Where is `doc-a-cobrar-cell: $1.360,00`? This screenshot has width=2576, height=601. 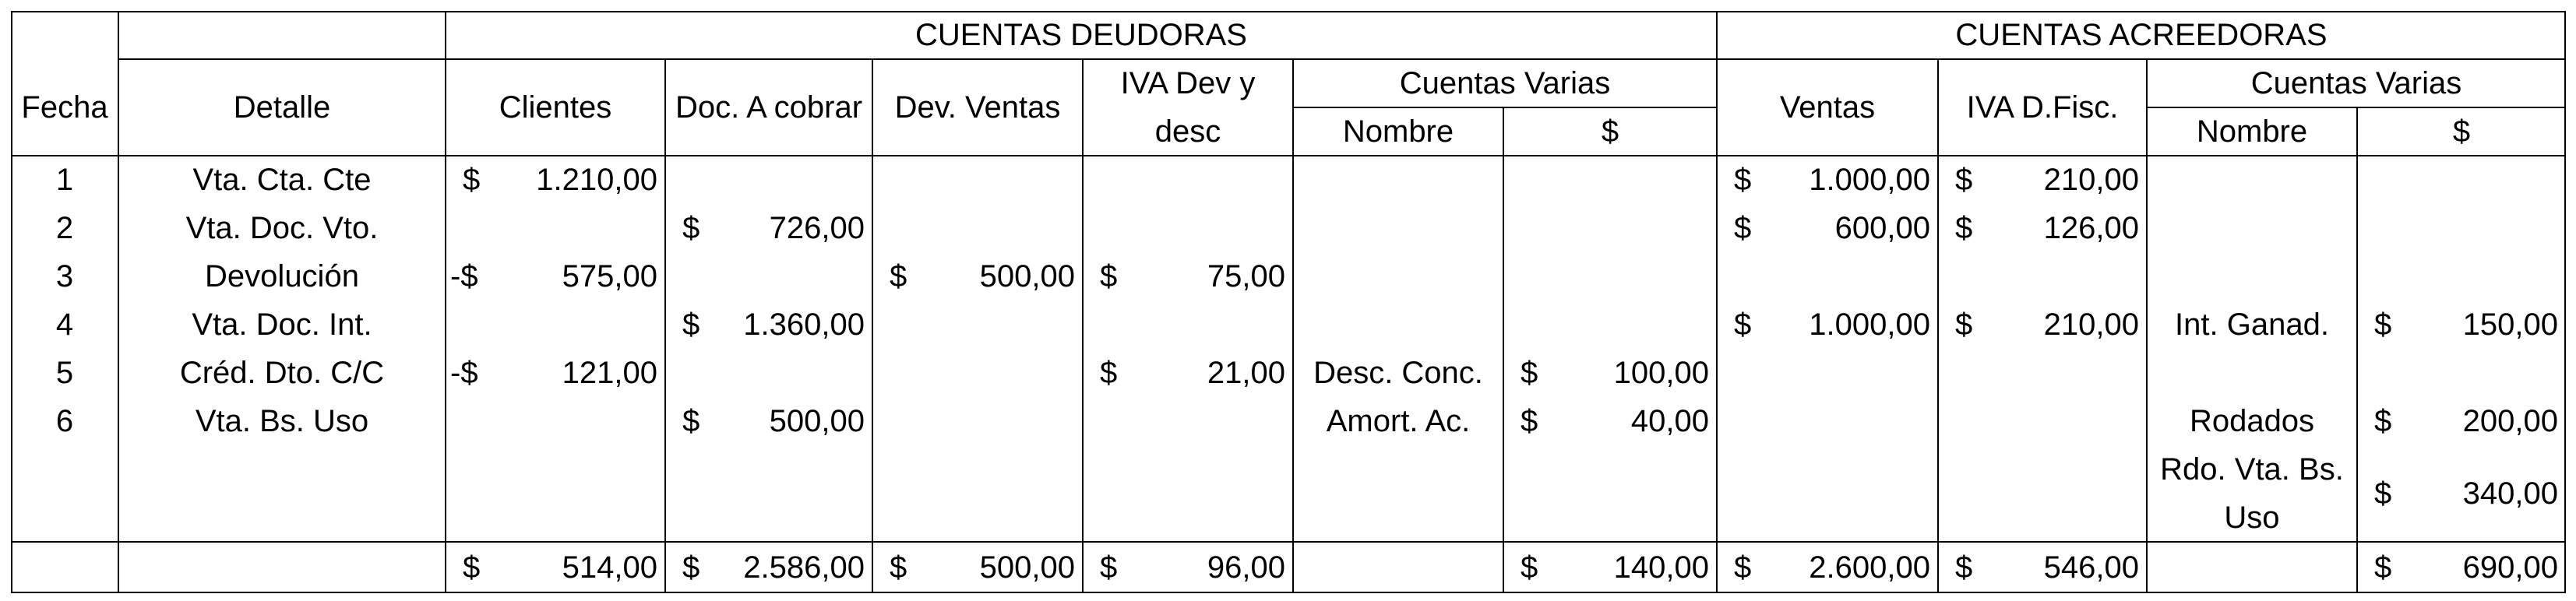 doc-a-cobrar-cell: $1.360,00 is located at coordinates (768, 324).